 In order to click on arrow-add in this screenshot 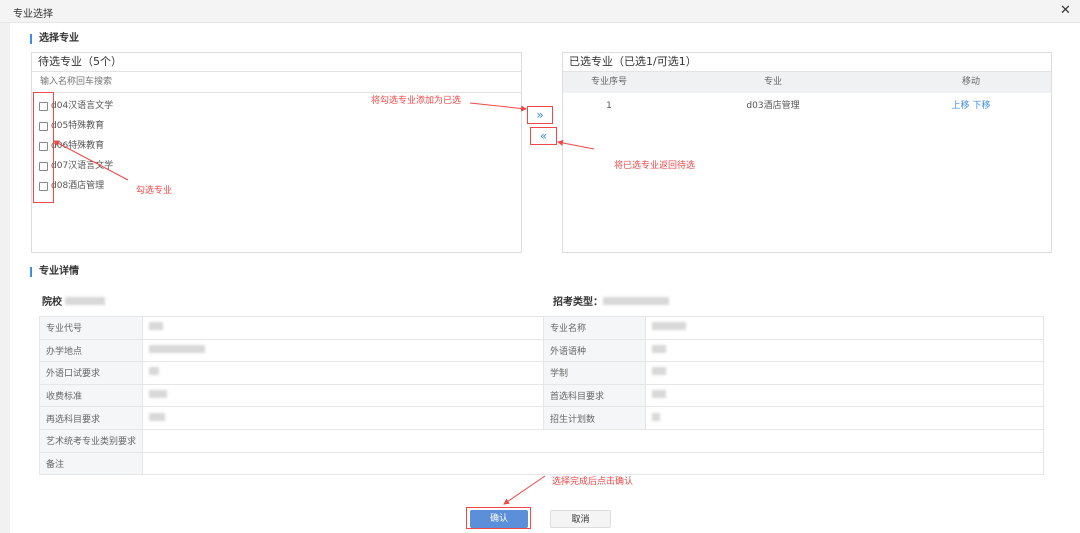, I will do `click(498, 107)`.